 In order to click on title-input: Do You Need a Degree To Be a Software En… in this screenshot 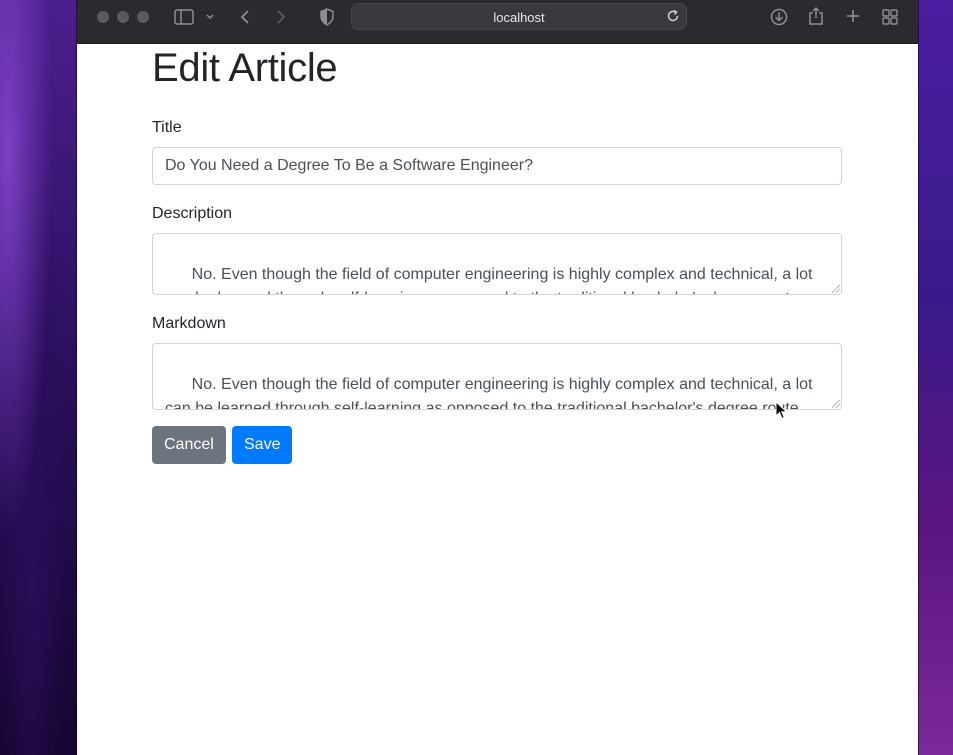, I will do `click(497, 166)`.